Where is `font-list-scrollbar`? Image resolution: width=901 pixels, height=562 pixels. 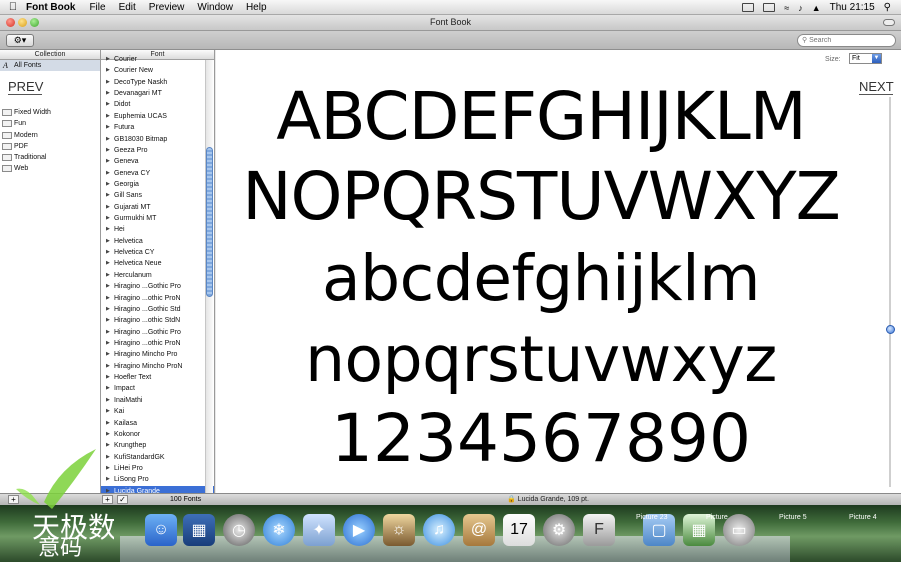
font-list-scrollbar is located at coordinates (209, 276).